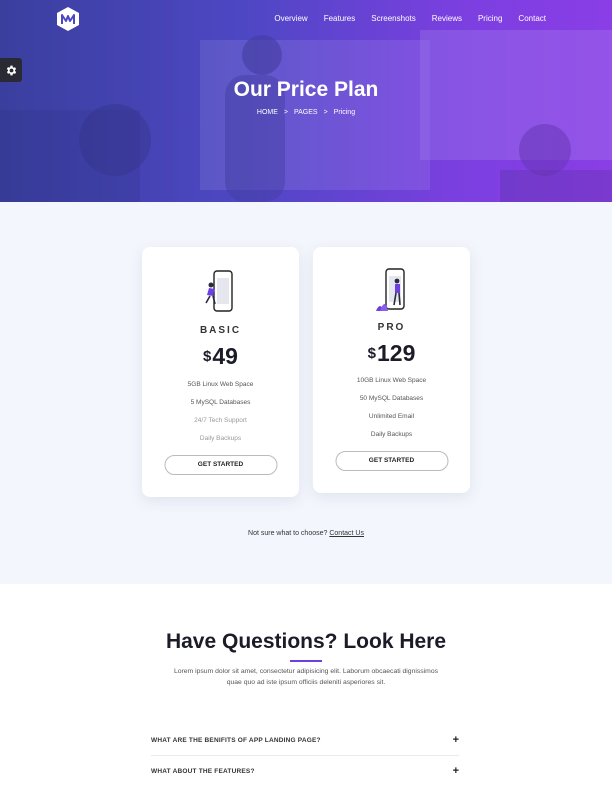 This screenshot has height=792, width=612. I want to click on faq-question: WHAT ABOUT THE FEATURES?, so click(203, 771).